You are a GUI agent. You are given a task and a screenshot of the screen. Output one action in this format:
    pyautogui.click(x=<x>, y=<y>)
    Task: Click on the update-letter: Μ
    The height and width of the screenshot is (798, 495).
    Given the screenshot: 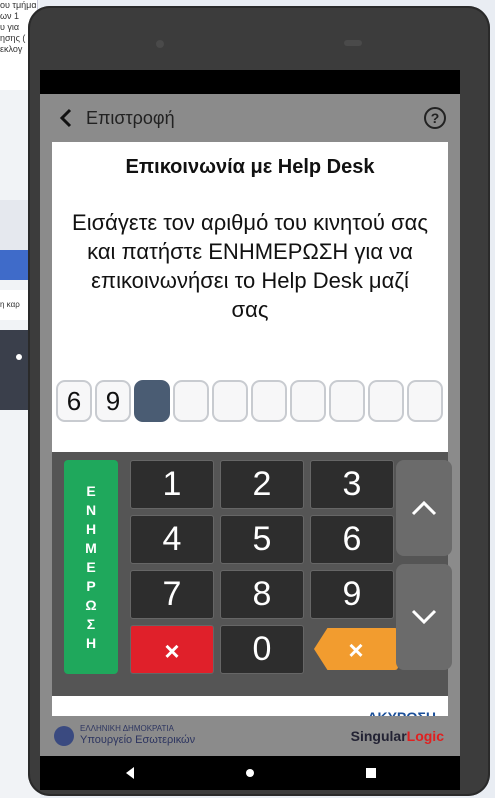 What is the action you would take?
    pyautogui.click(x=91, y=547)
    